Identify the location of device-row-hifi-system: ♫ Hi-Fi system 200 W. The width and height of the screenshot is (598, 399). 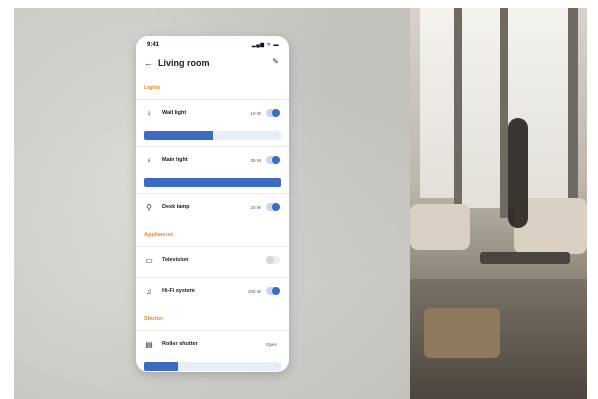
(212, 293).